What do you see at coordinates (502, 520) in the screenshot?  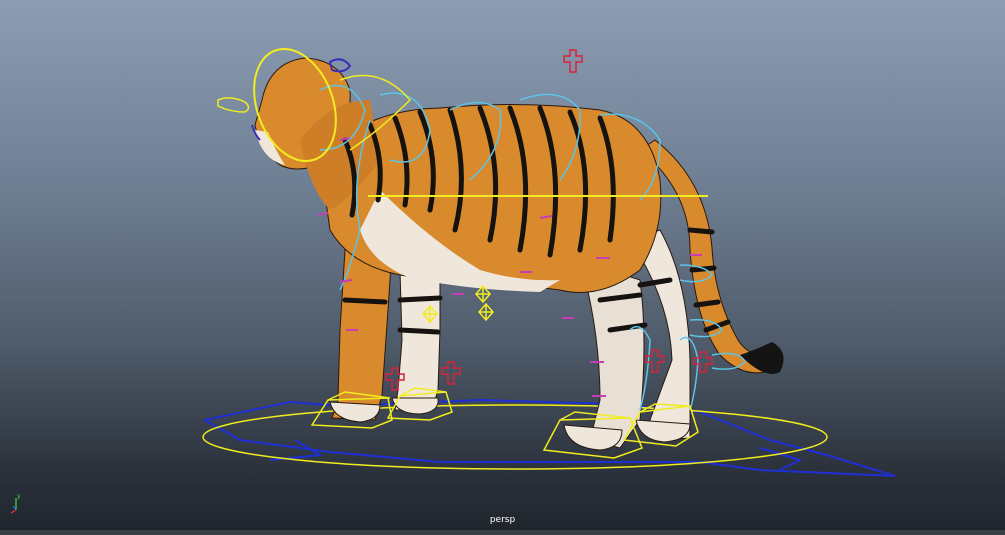 I see `camera-name-label: persp` at bounding box center [502, 520].